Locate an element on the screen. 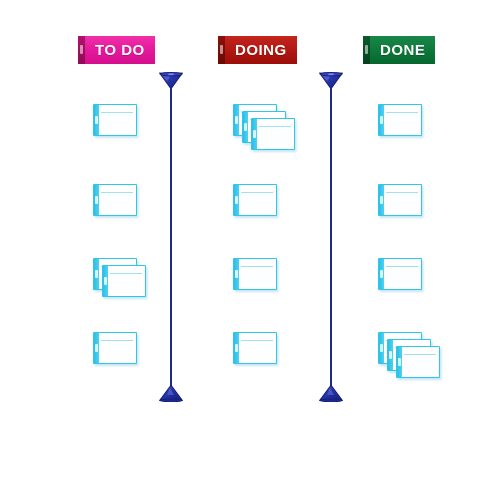  column-flag-todo: TO DO is located at coordinates (116, 51).